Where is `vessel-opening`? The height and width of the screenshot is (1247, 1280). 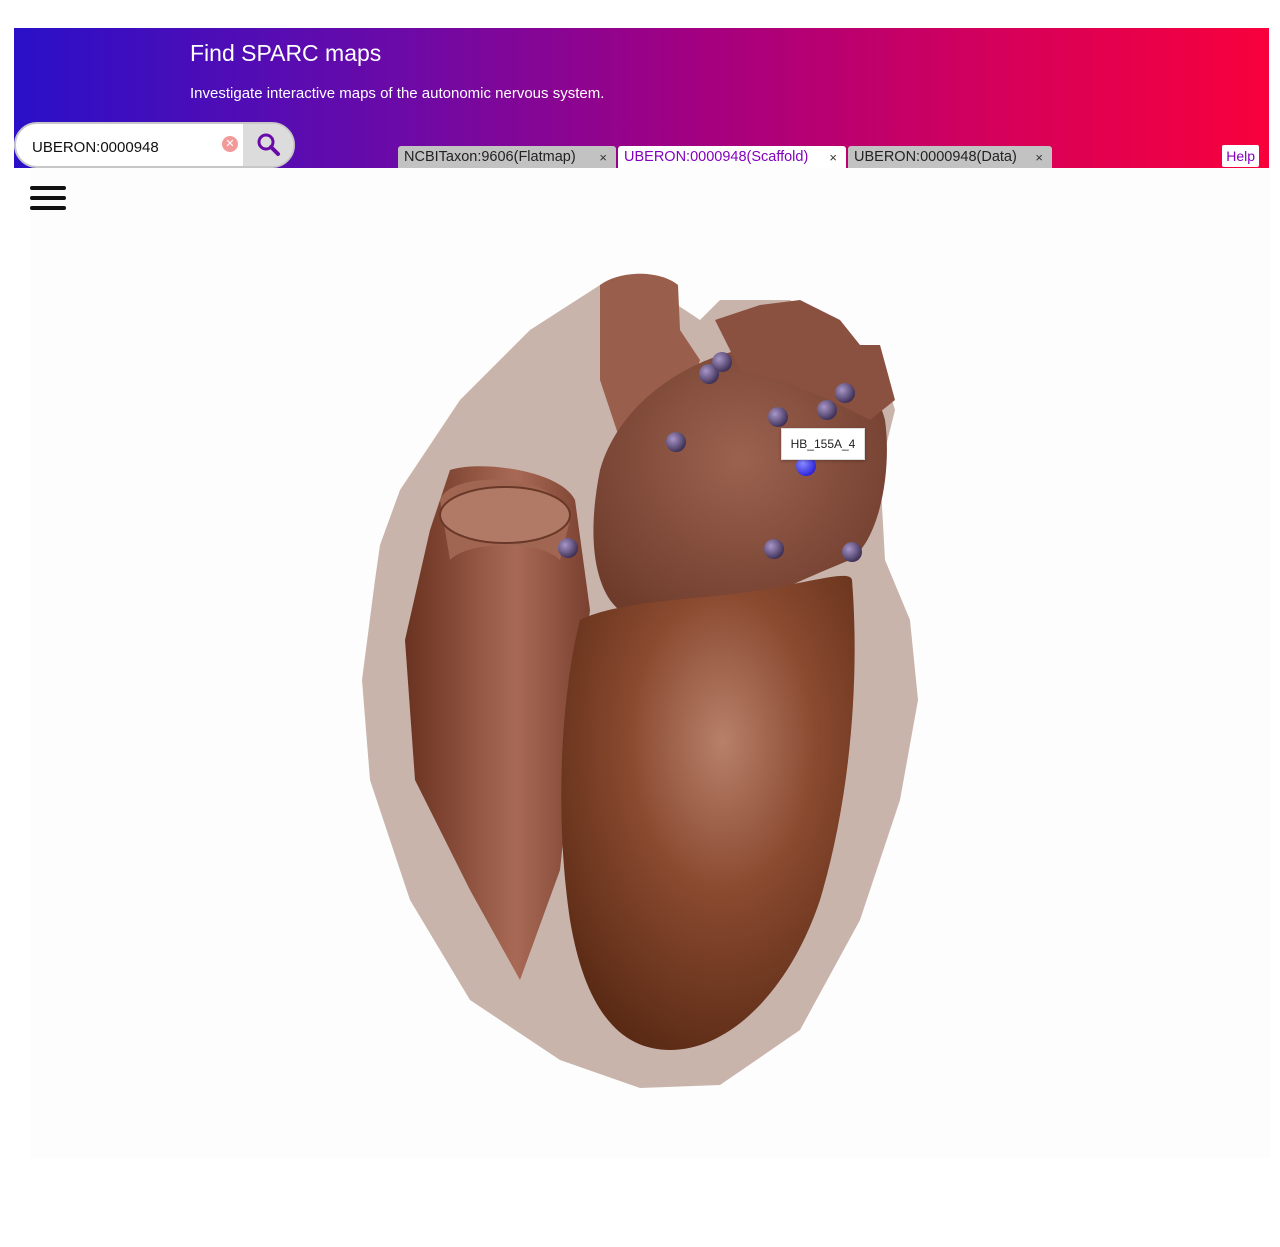
vessel-opening is located at coordinates (505, 515).